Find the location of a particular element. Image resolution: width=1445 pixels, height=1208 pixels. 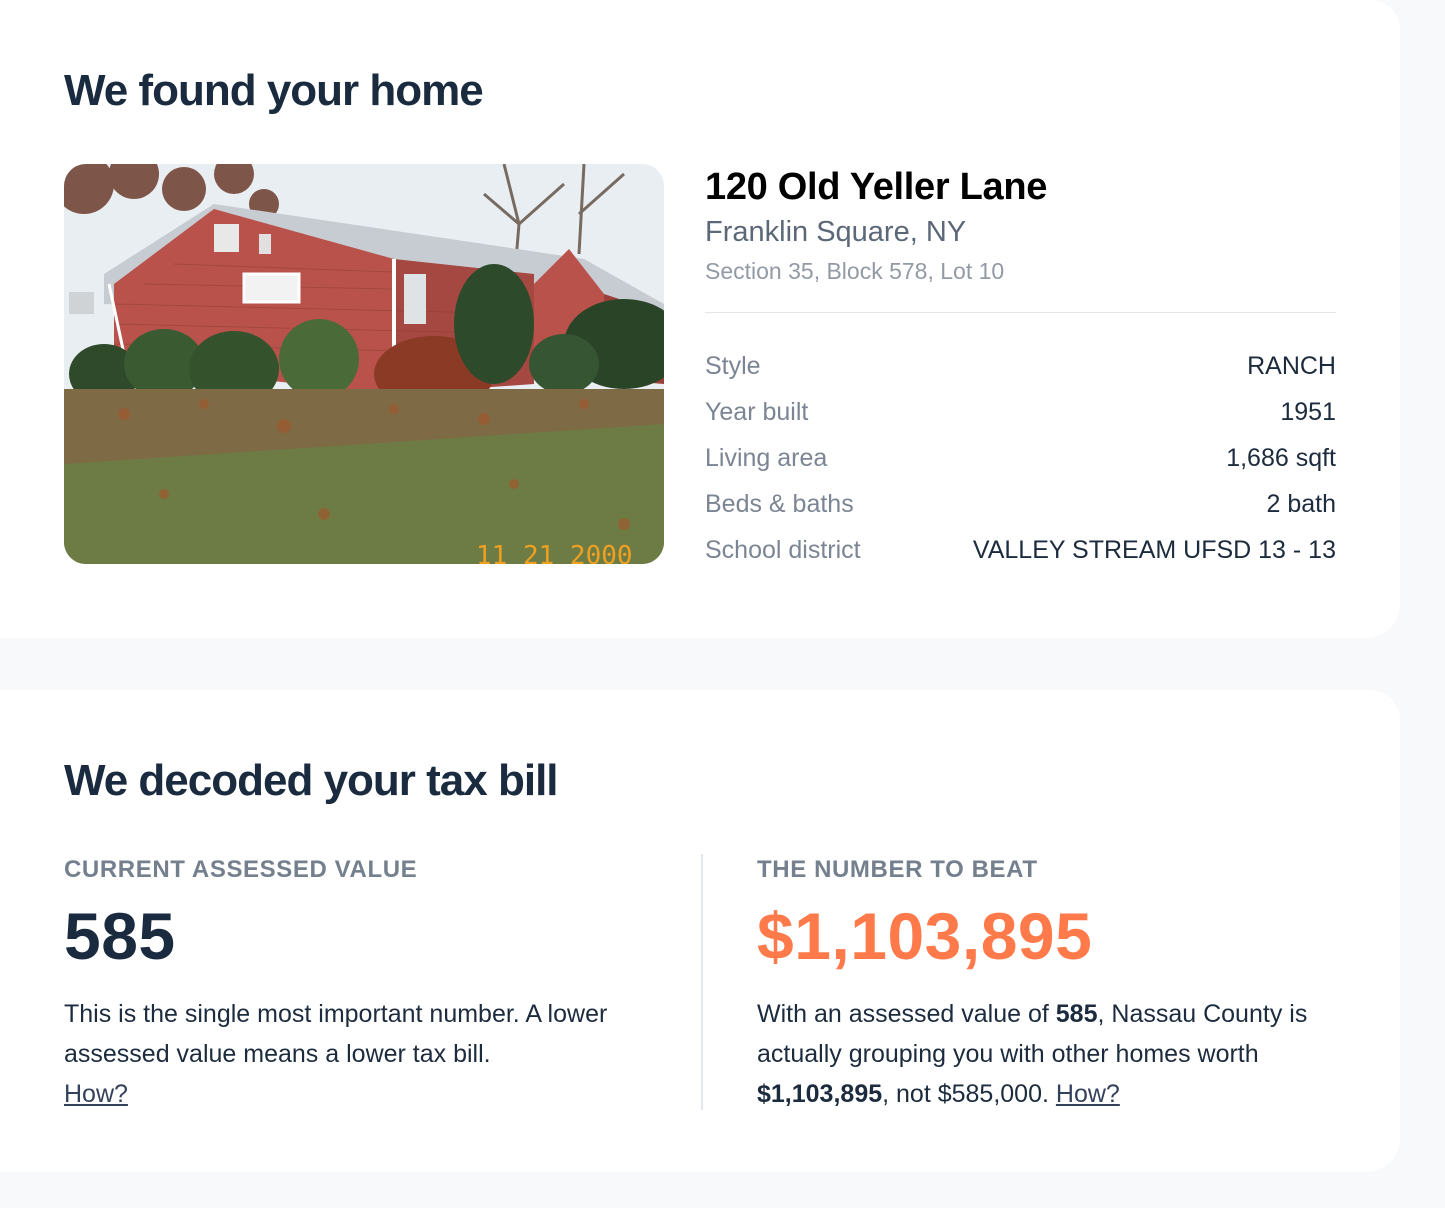

fact-value: VALLEY STREAM UFSD 13 - 13 is located at coordinates (1154, 549).